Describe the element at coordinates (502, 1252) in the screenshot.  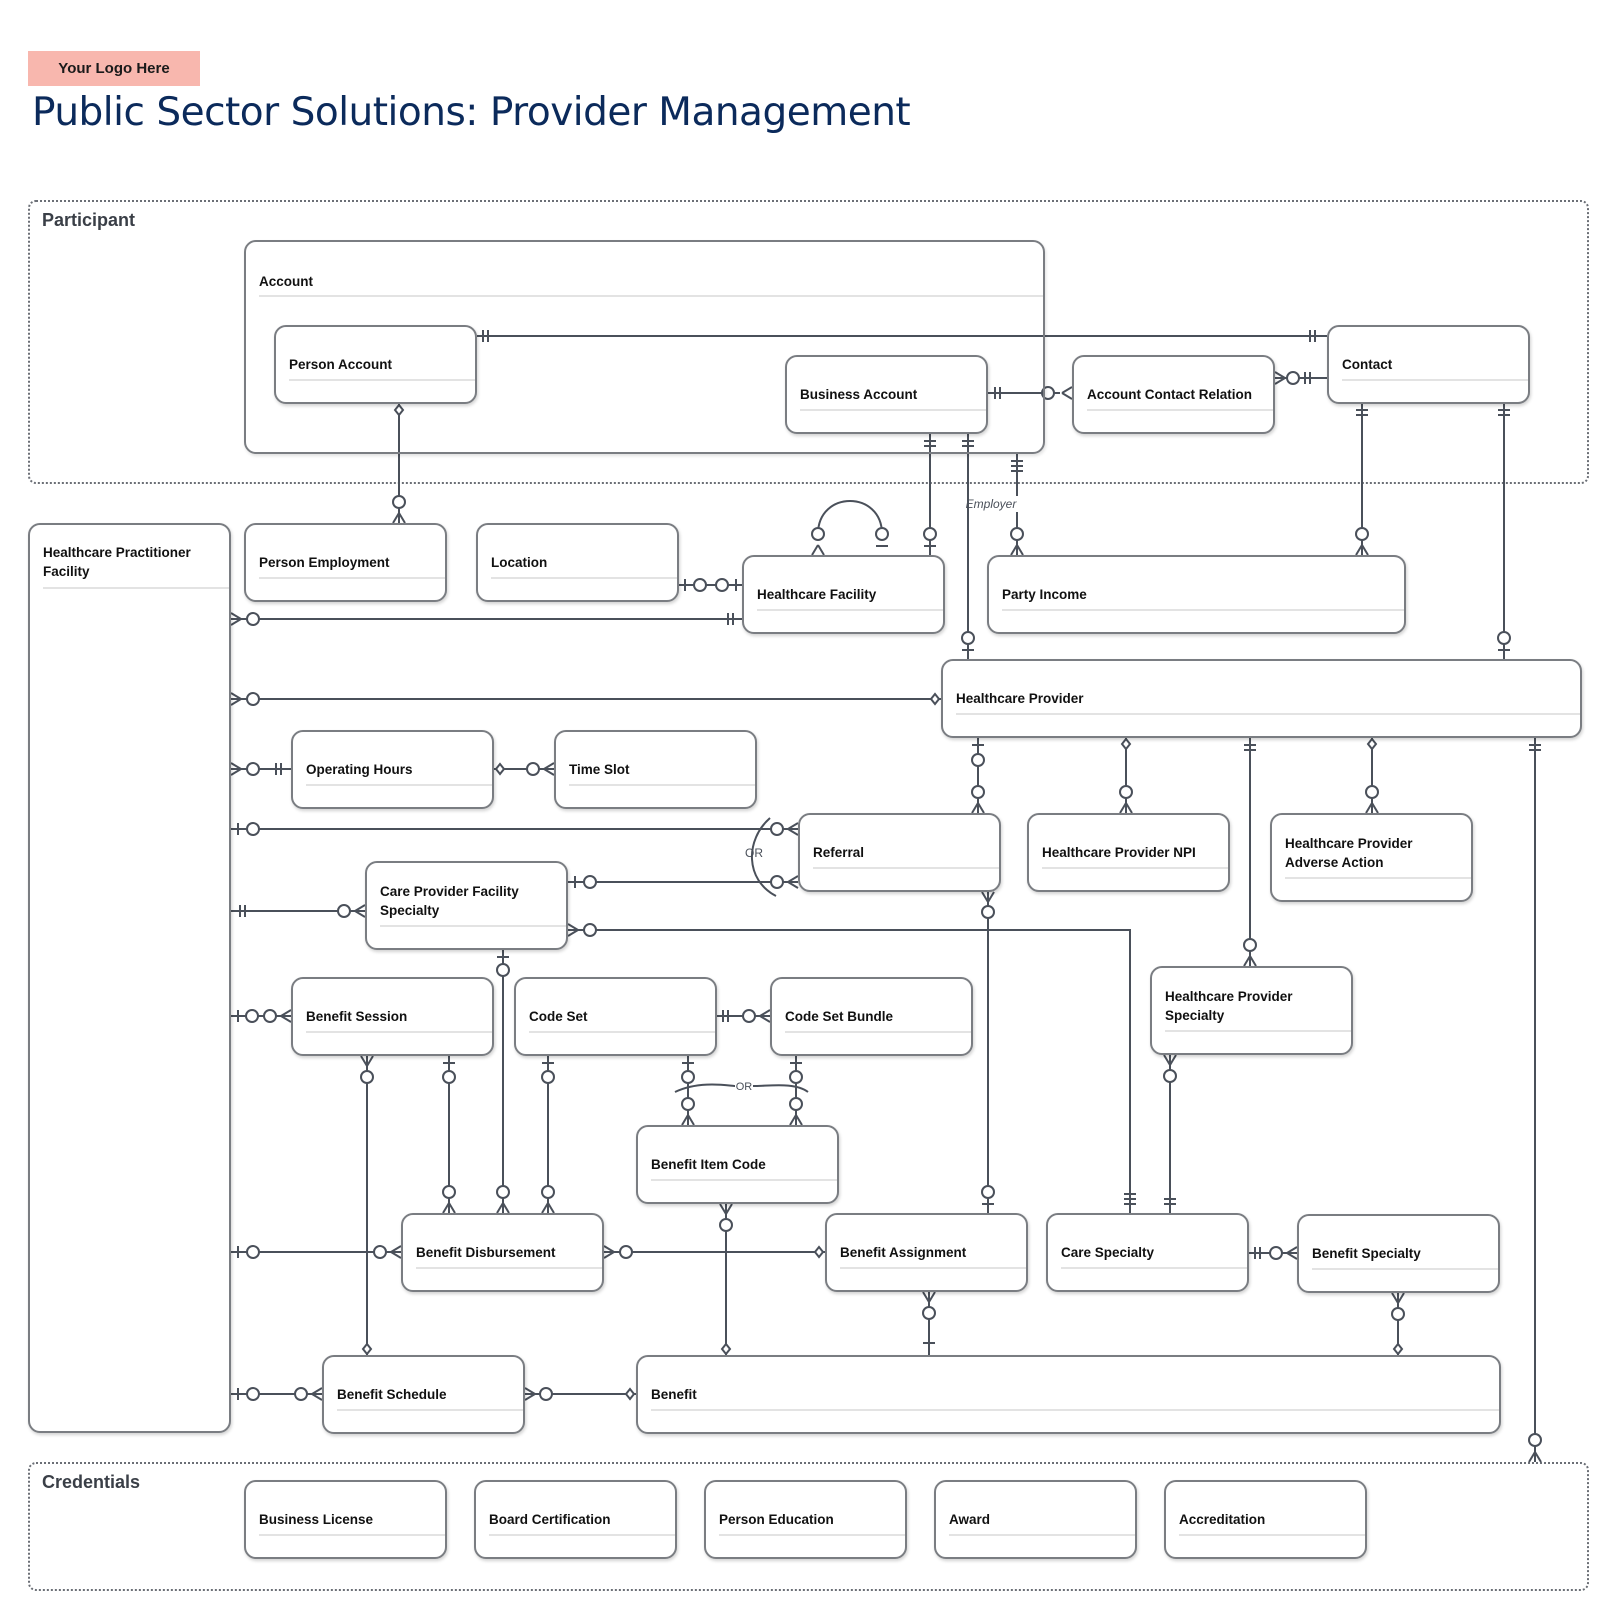
I see `entity-benefit-disbursement: Benefit Disbursement` at that location.